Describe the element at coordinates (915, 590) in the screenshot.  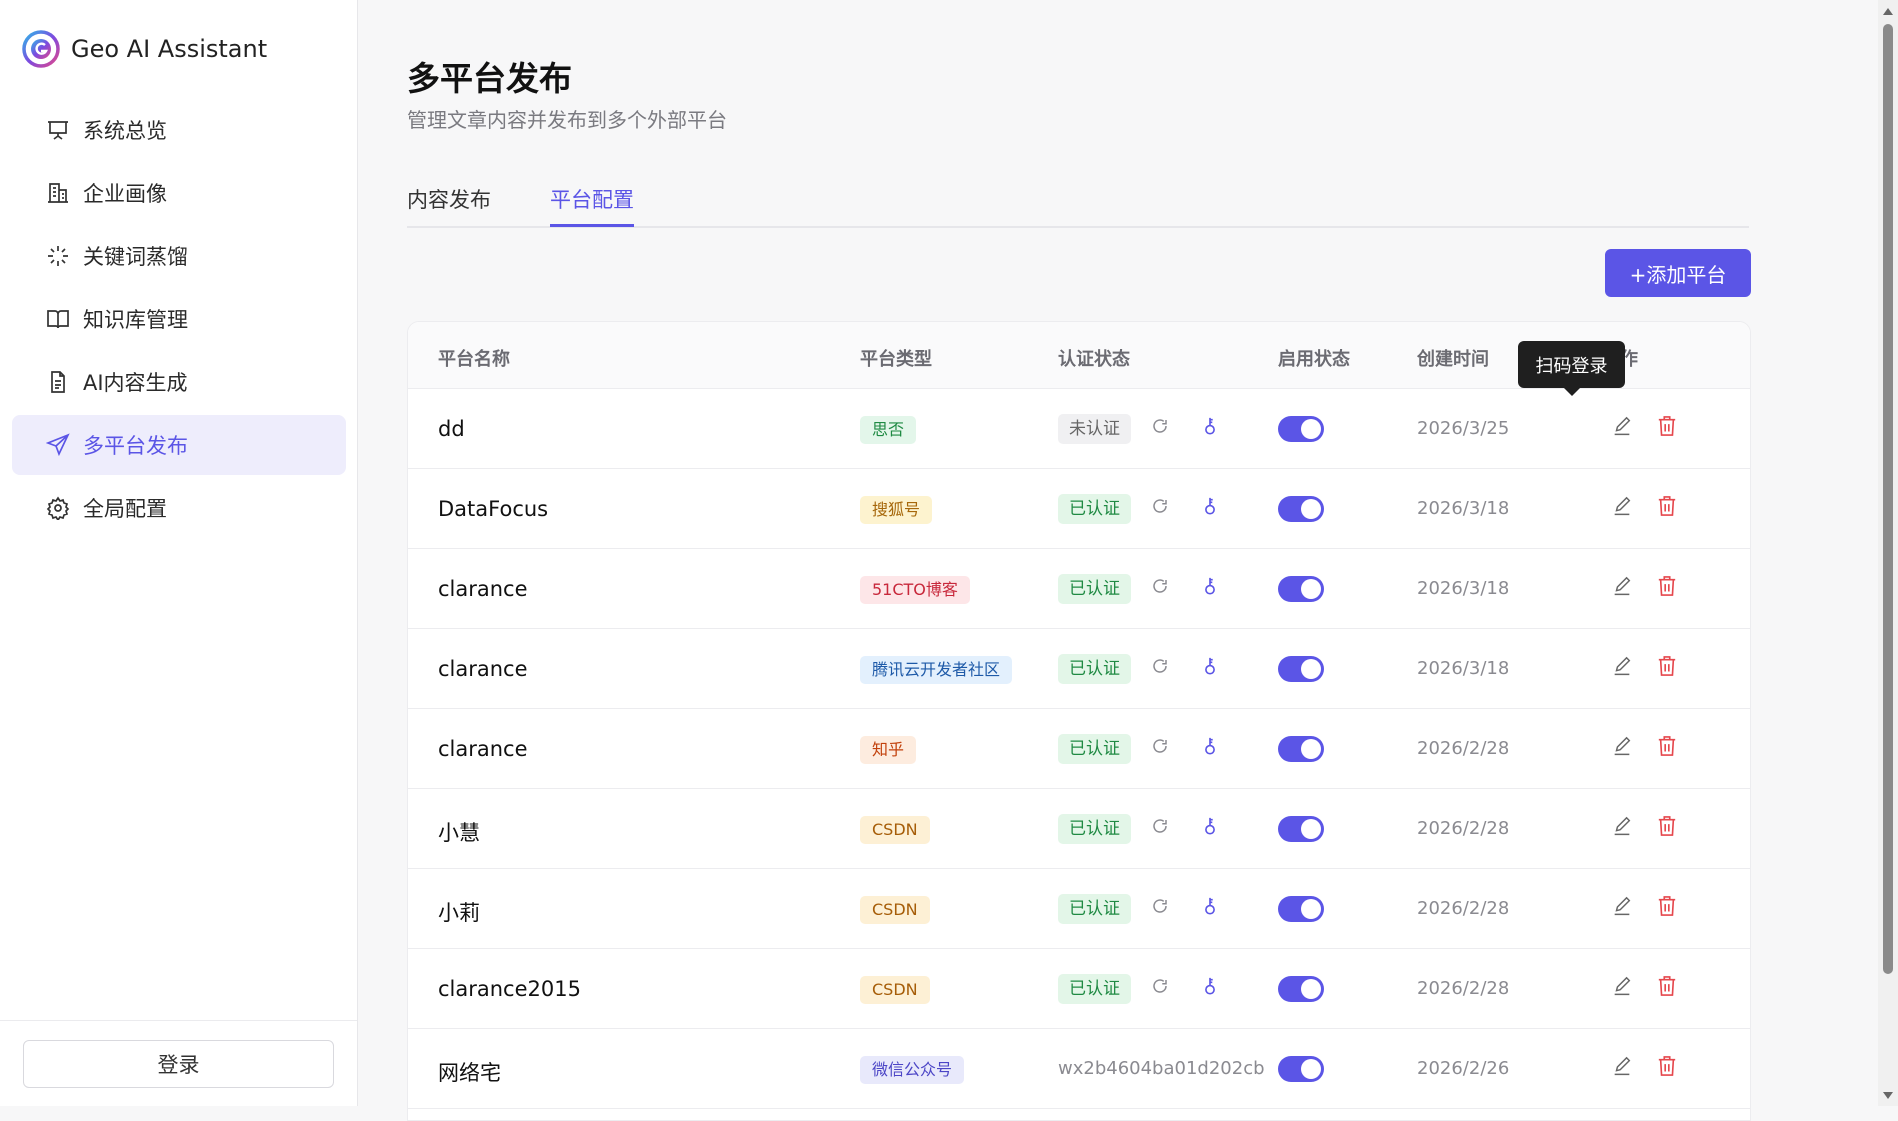
I see `platform-type-tag: 51CTO博客` at that location.